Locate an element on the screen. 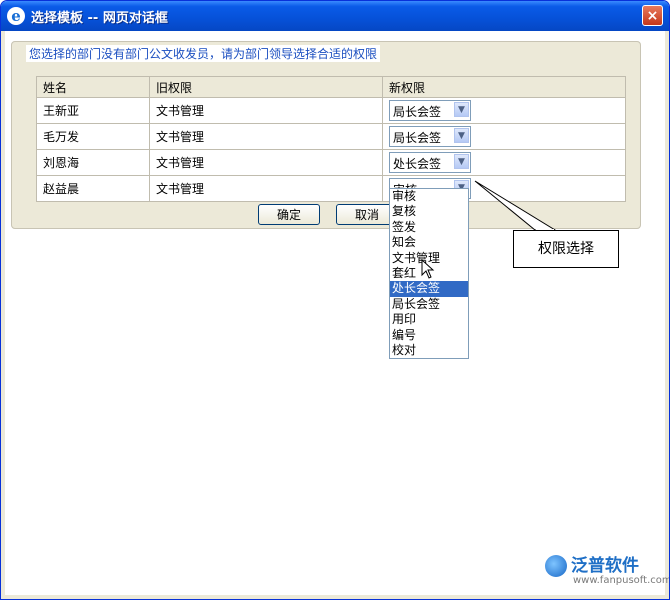  close-button: × is located at coordinates (652, 15).